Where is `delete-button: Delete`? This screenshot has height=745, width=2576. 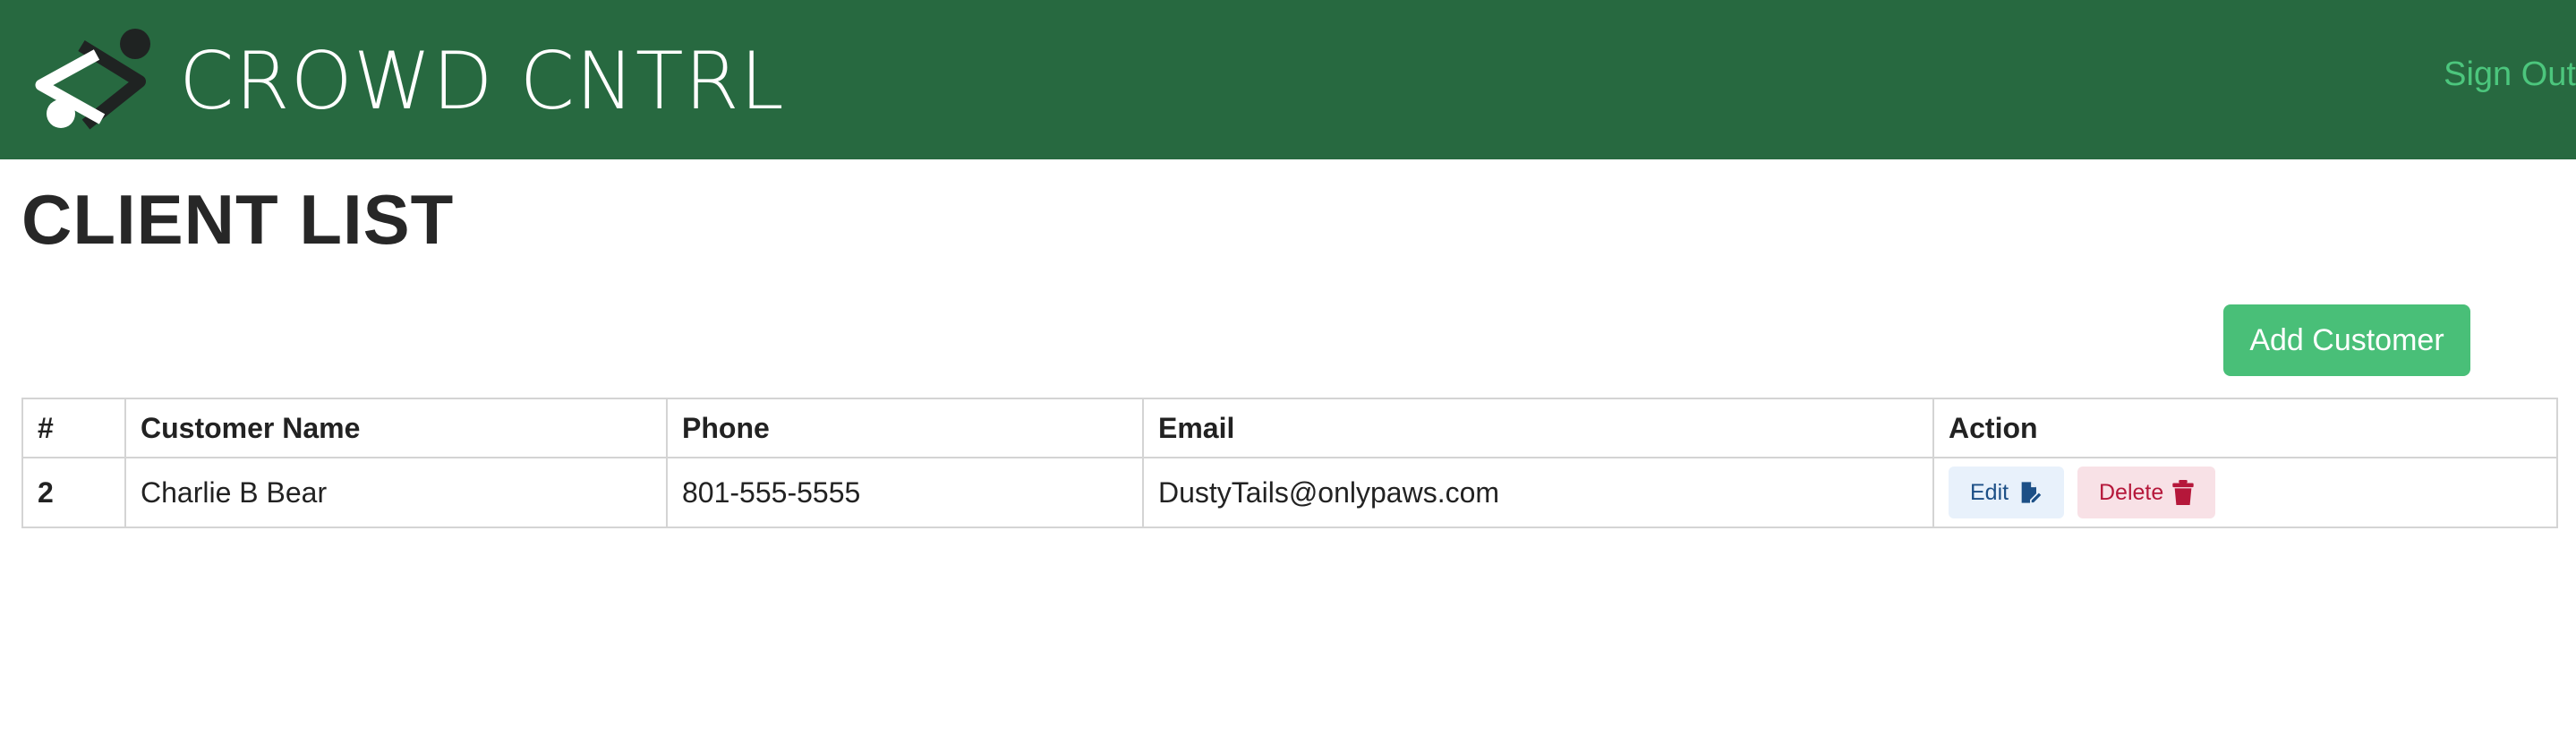
delete-button: Delete is located at coordinates (2146, 492).